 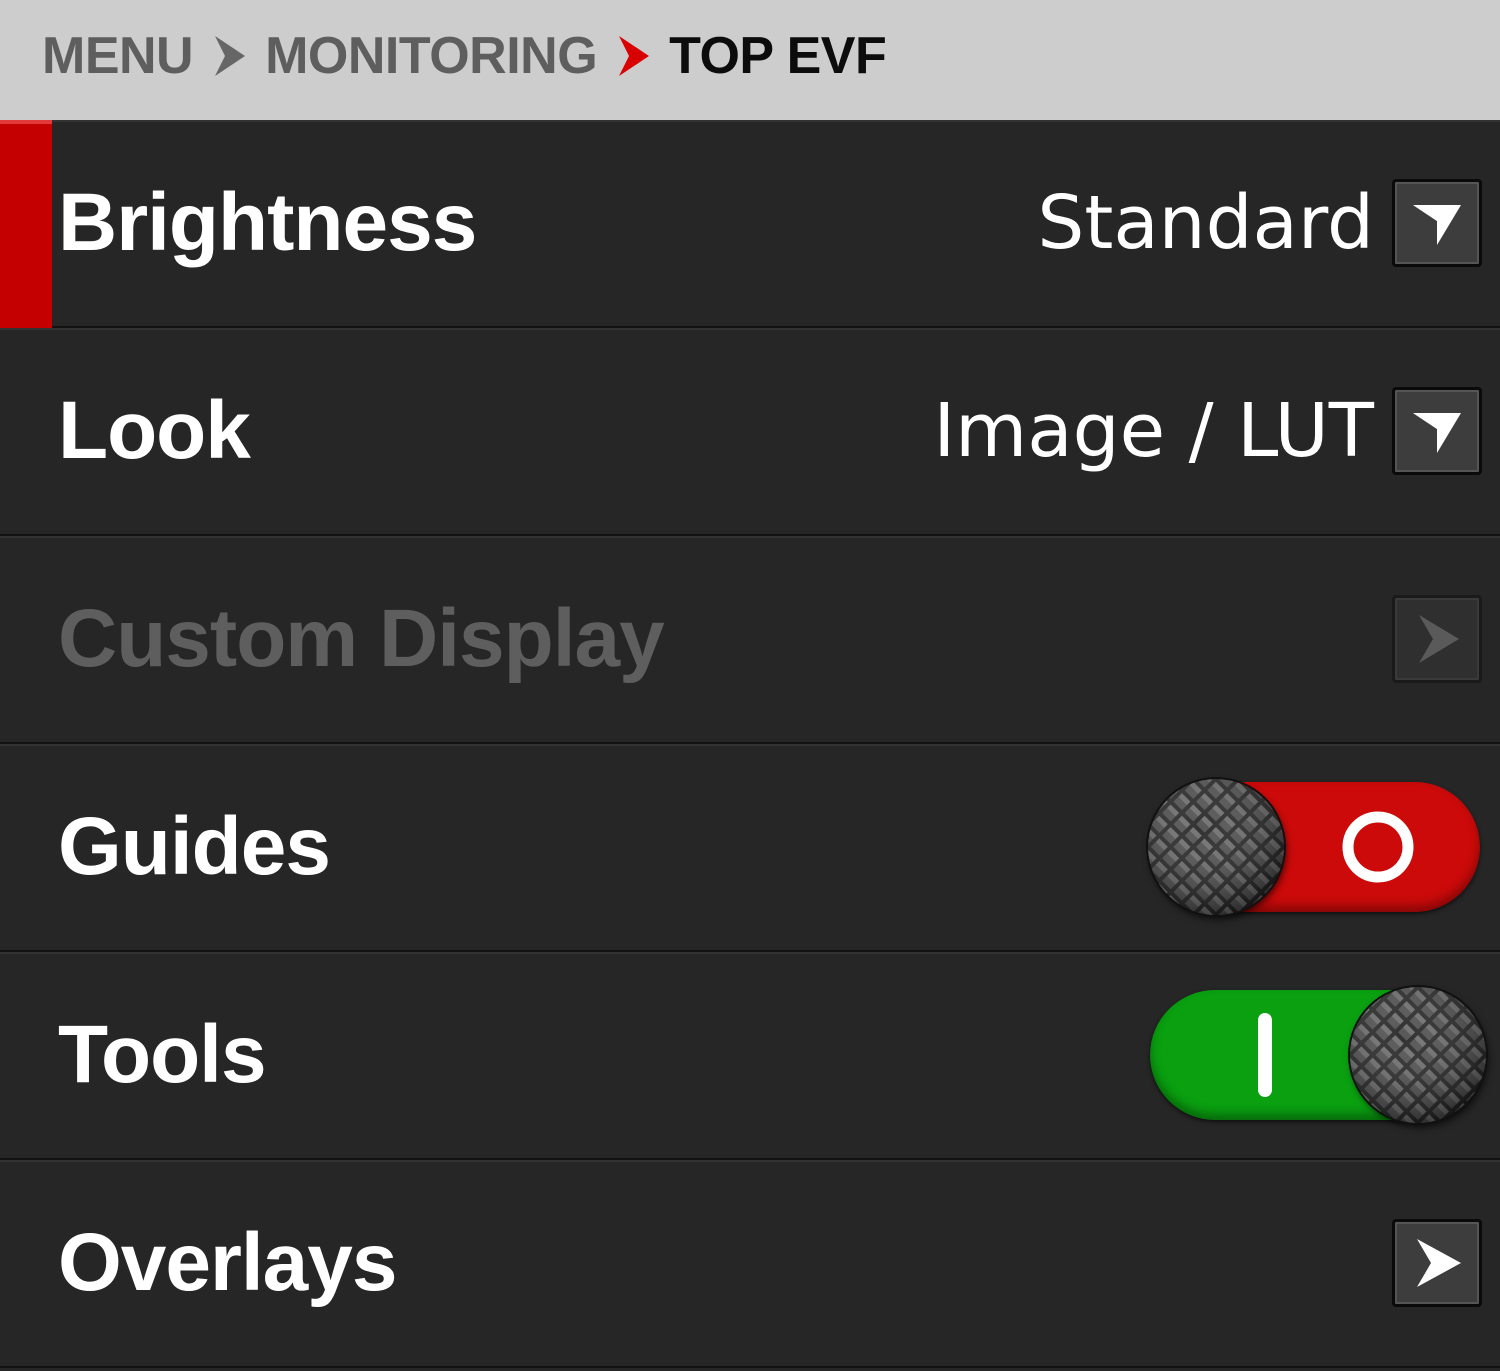 I want to click on custom-display-label: Custom Display, so click(x=361, y=638).